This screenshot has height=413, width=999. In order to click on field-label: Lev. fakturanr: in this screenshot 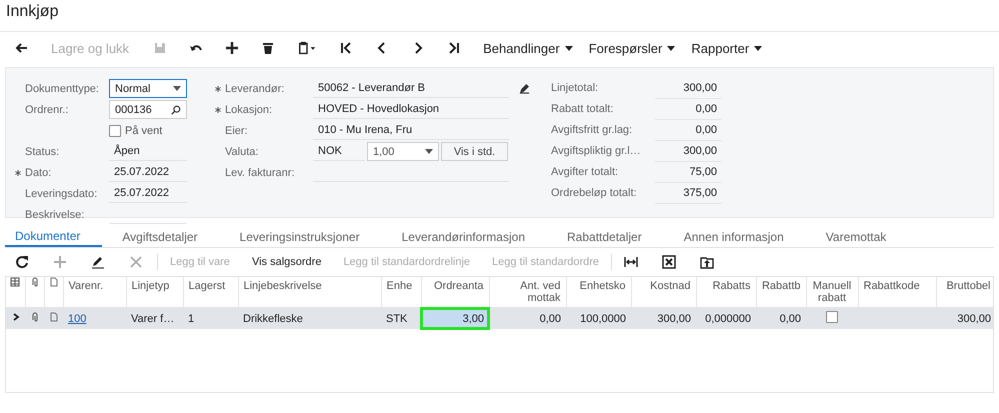, I will do `click(260, 172)`.